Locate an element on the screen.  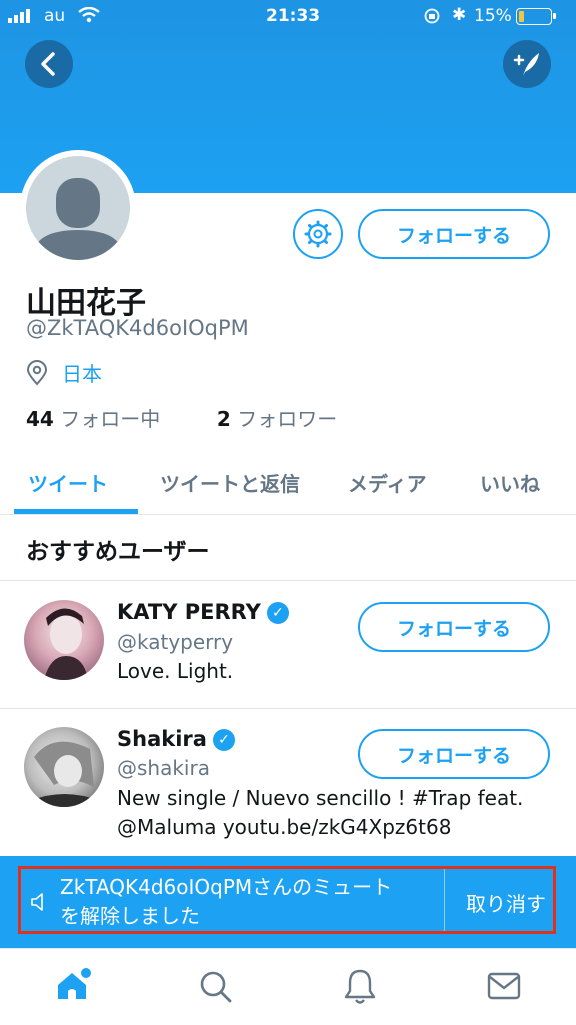
avatar is located at coordinates (78, 208).